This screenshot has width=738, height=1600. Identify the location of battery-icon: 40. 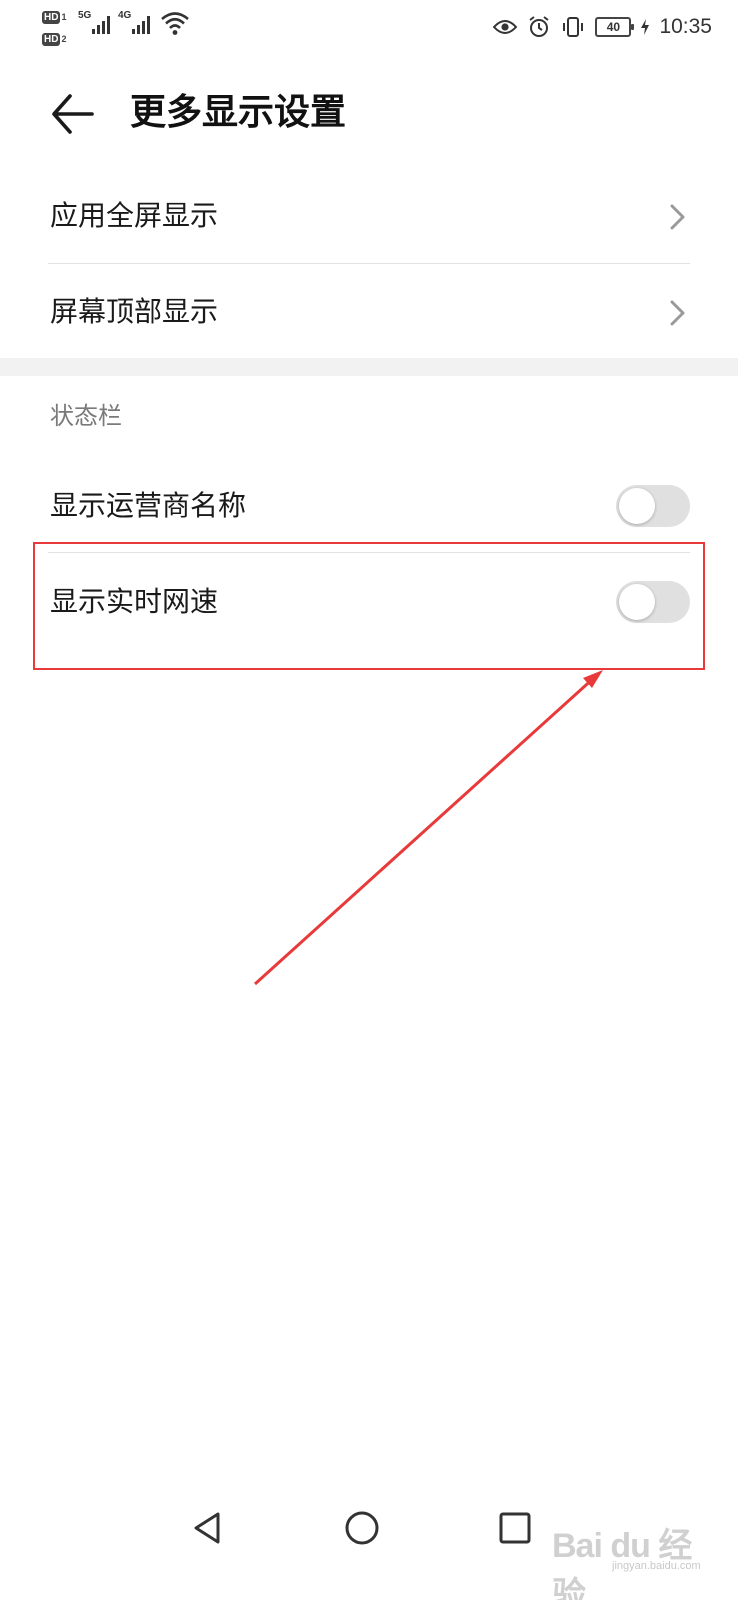
(615, 27).